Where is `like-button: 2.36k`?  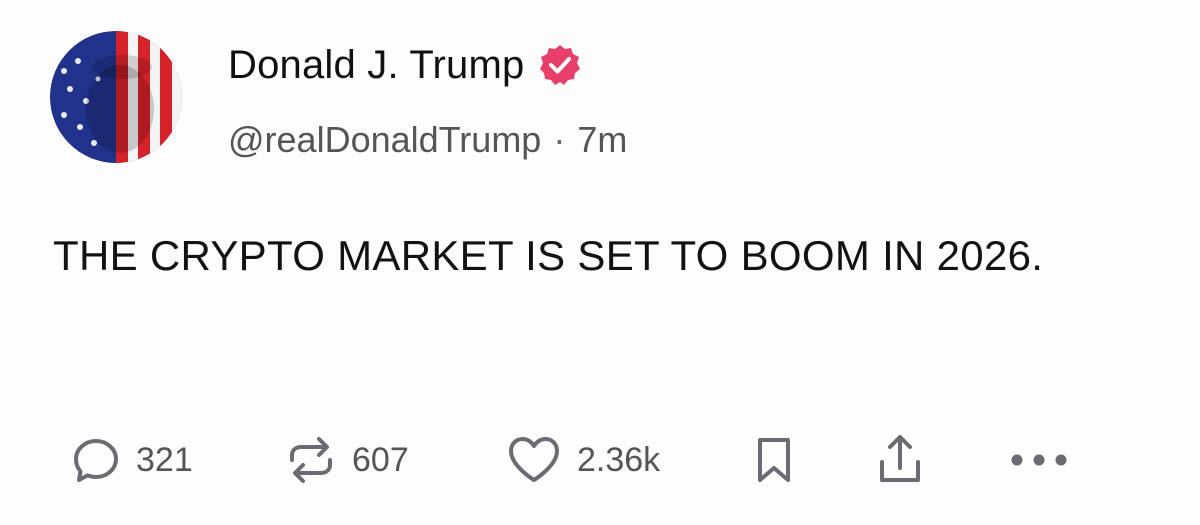 like-button: 2.36k is located at coordinates (582, 460).